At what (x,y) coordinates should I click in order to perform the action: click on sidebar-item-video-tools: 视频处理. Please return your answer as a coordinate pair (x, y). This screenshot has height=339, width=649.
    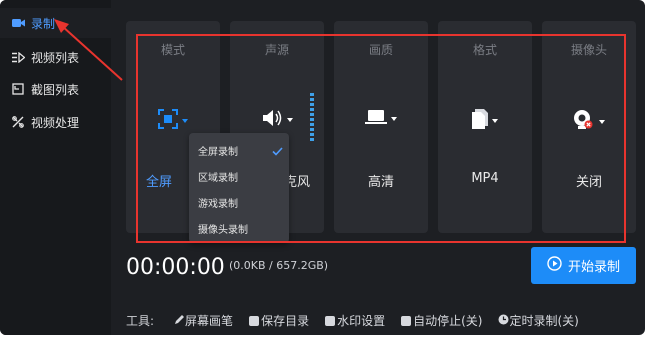
    Looking at the image, I should click on (55, 122).